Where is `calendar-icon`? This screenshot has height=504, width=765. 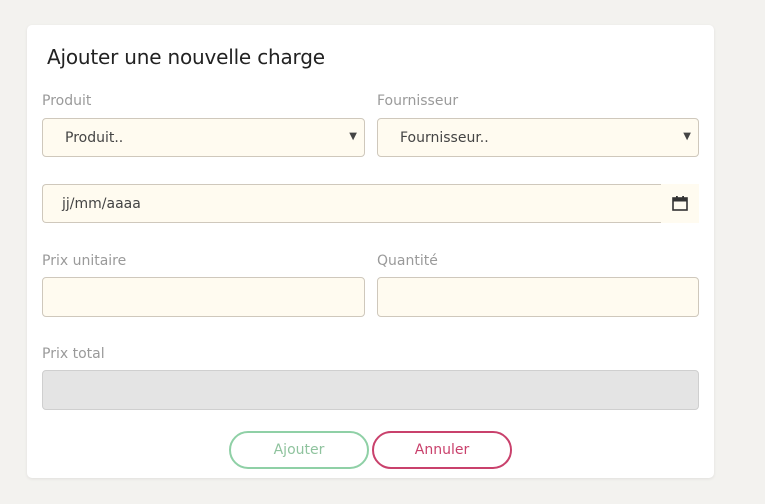 calendar-icon is located at coordinates (680, 203).